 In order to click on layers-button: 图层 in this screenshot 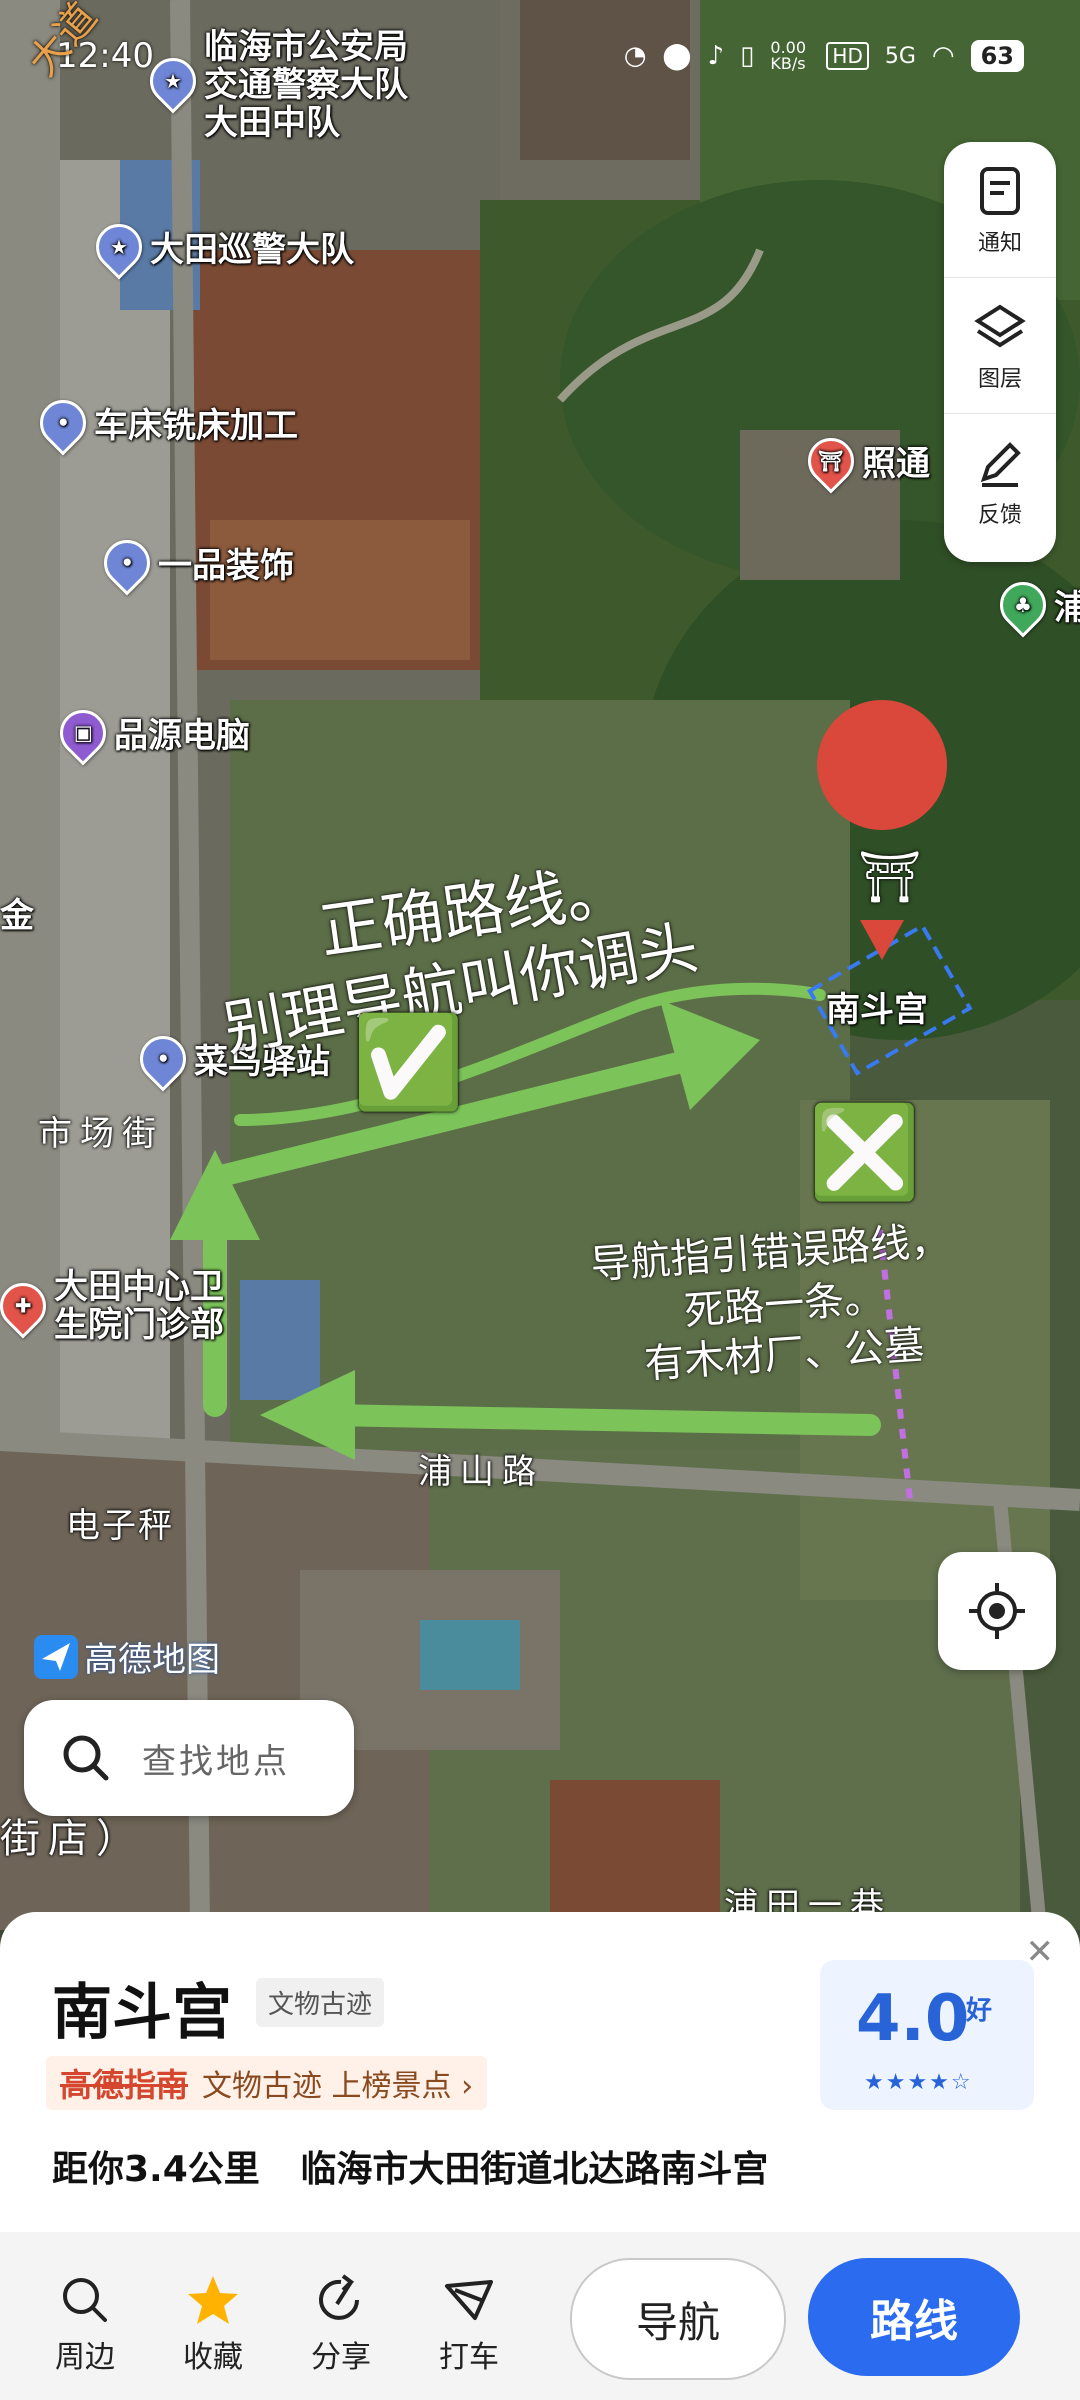, I will do `click(1000, 346)`.